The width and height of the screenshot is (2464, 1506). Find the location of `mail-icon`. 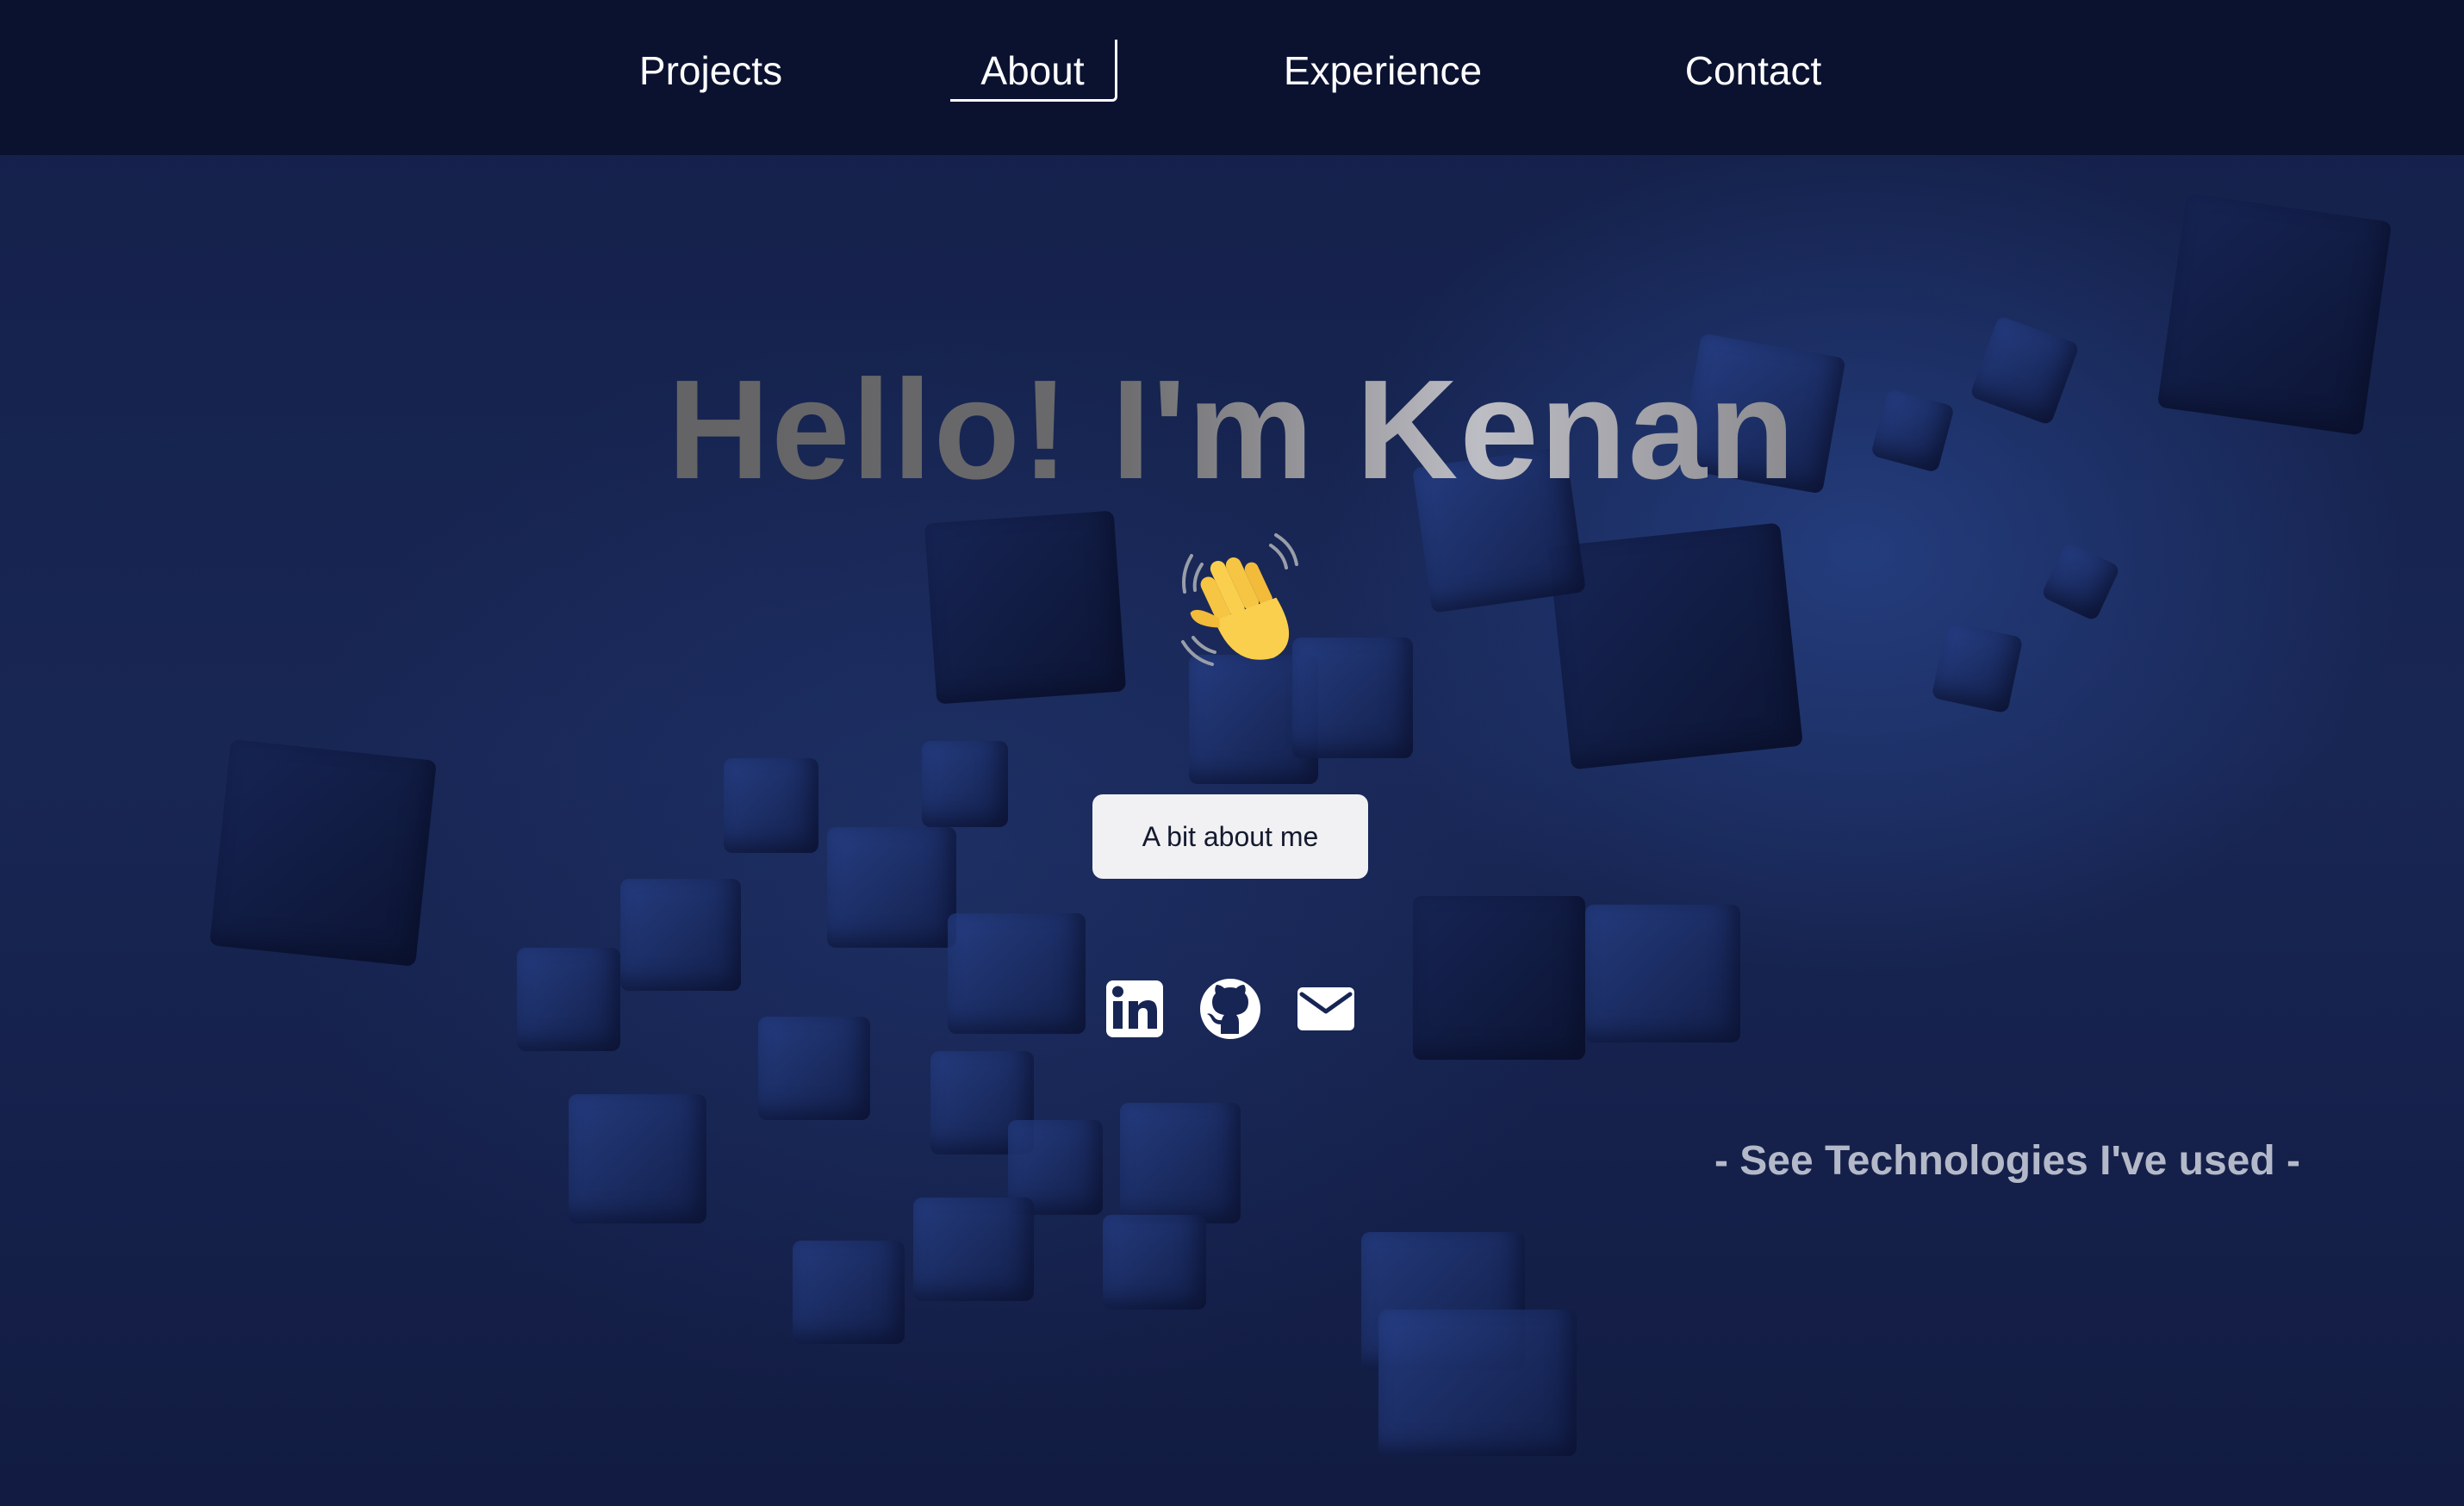

mail-icon is located at coordinates (1326, 1009).